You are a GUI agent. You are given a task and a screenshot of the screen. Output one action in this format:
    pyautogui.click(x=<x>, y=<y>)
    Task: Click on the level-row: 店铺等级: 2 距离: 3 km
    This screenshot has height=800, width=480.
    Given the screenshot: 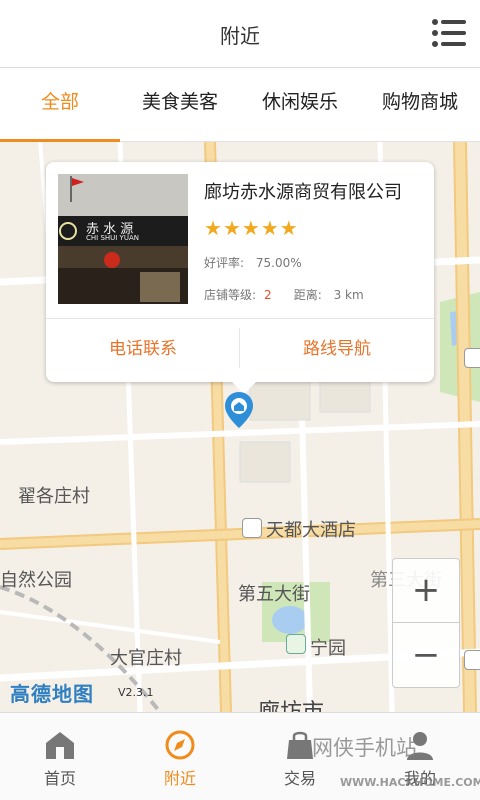 What is the action you would take?
    pyautogui.click(x=284, y=294)
    